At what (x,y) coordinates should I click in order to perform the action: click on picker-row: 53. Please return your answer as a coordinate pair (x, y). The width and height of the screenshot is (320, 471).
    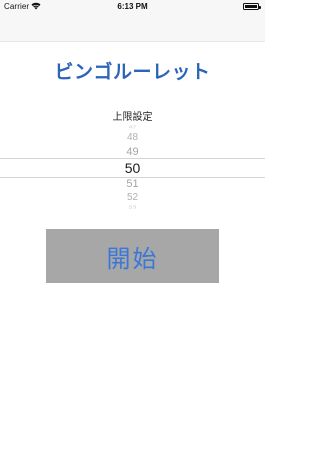
    Looking at the image, I should click on (132, 207).